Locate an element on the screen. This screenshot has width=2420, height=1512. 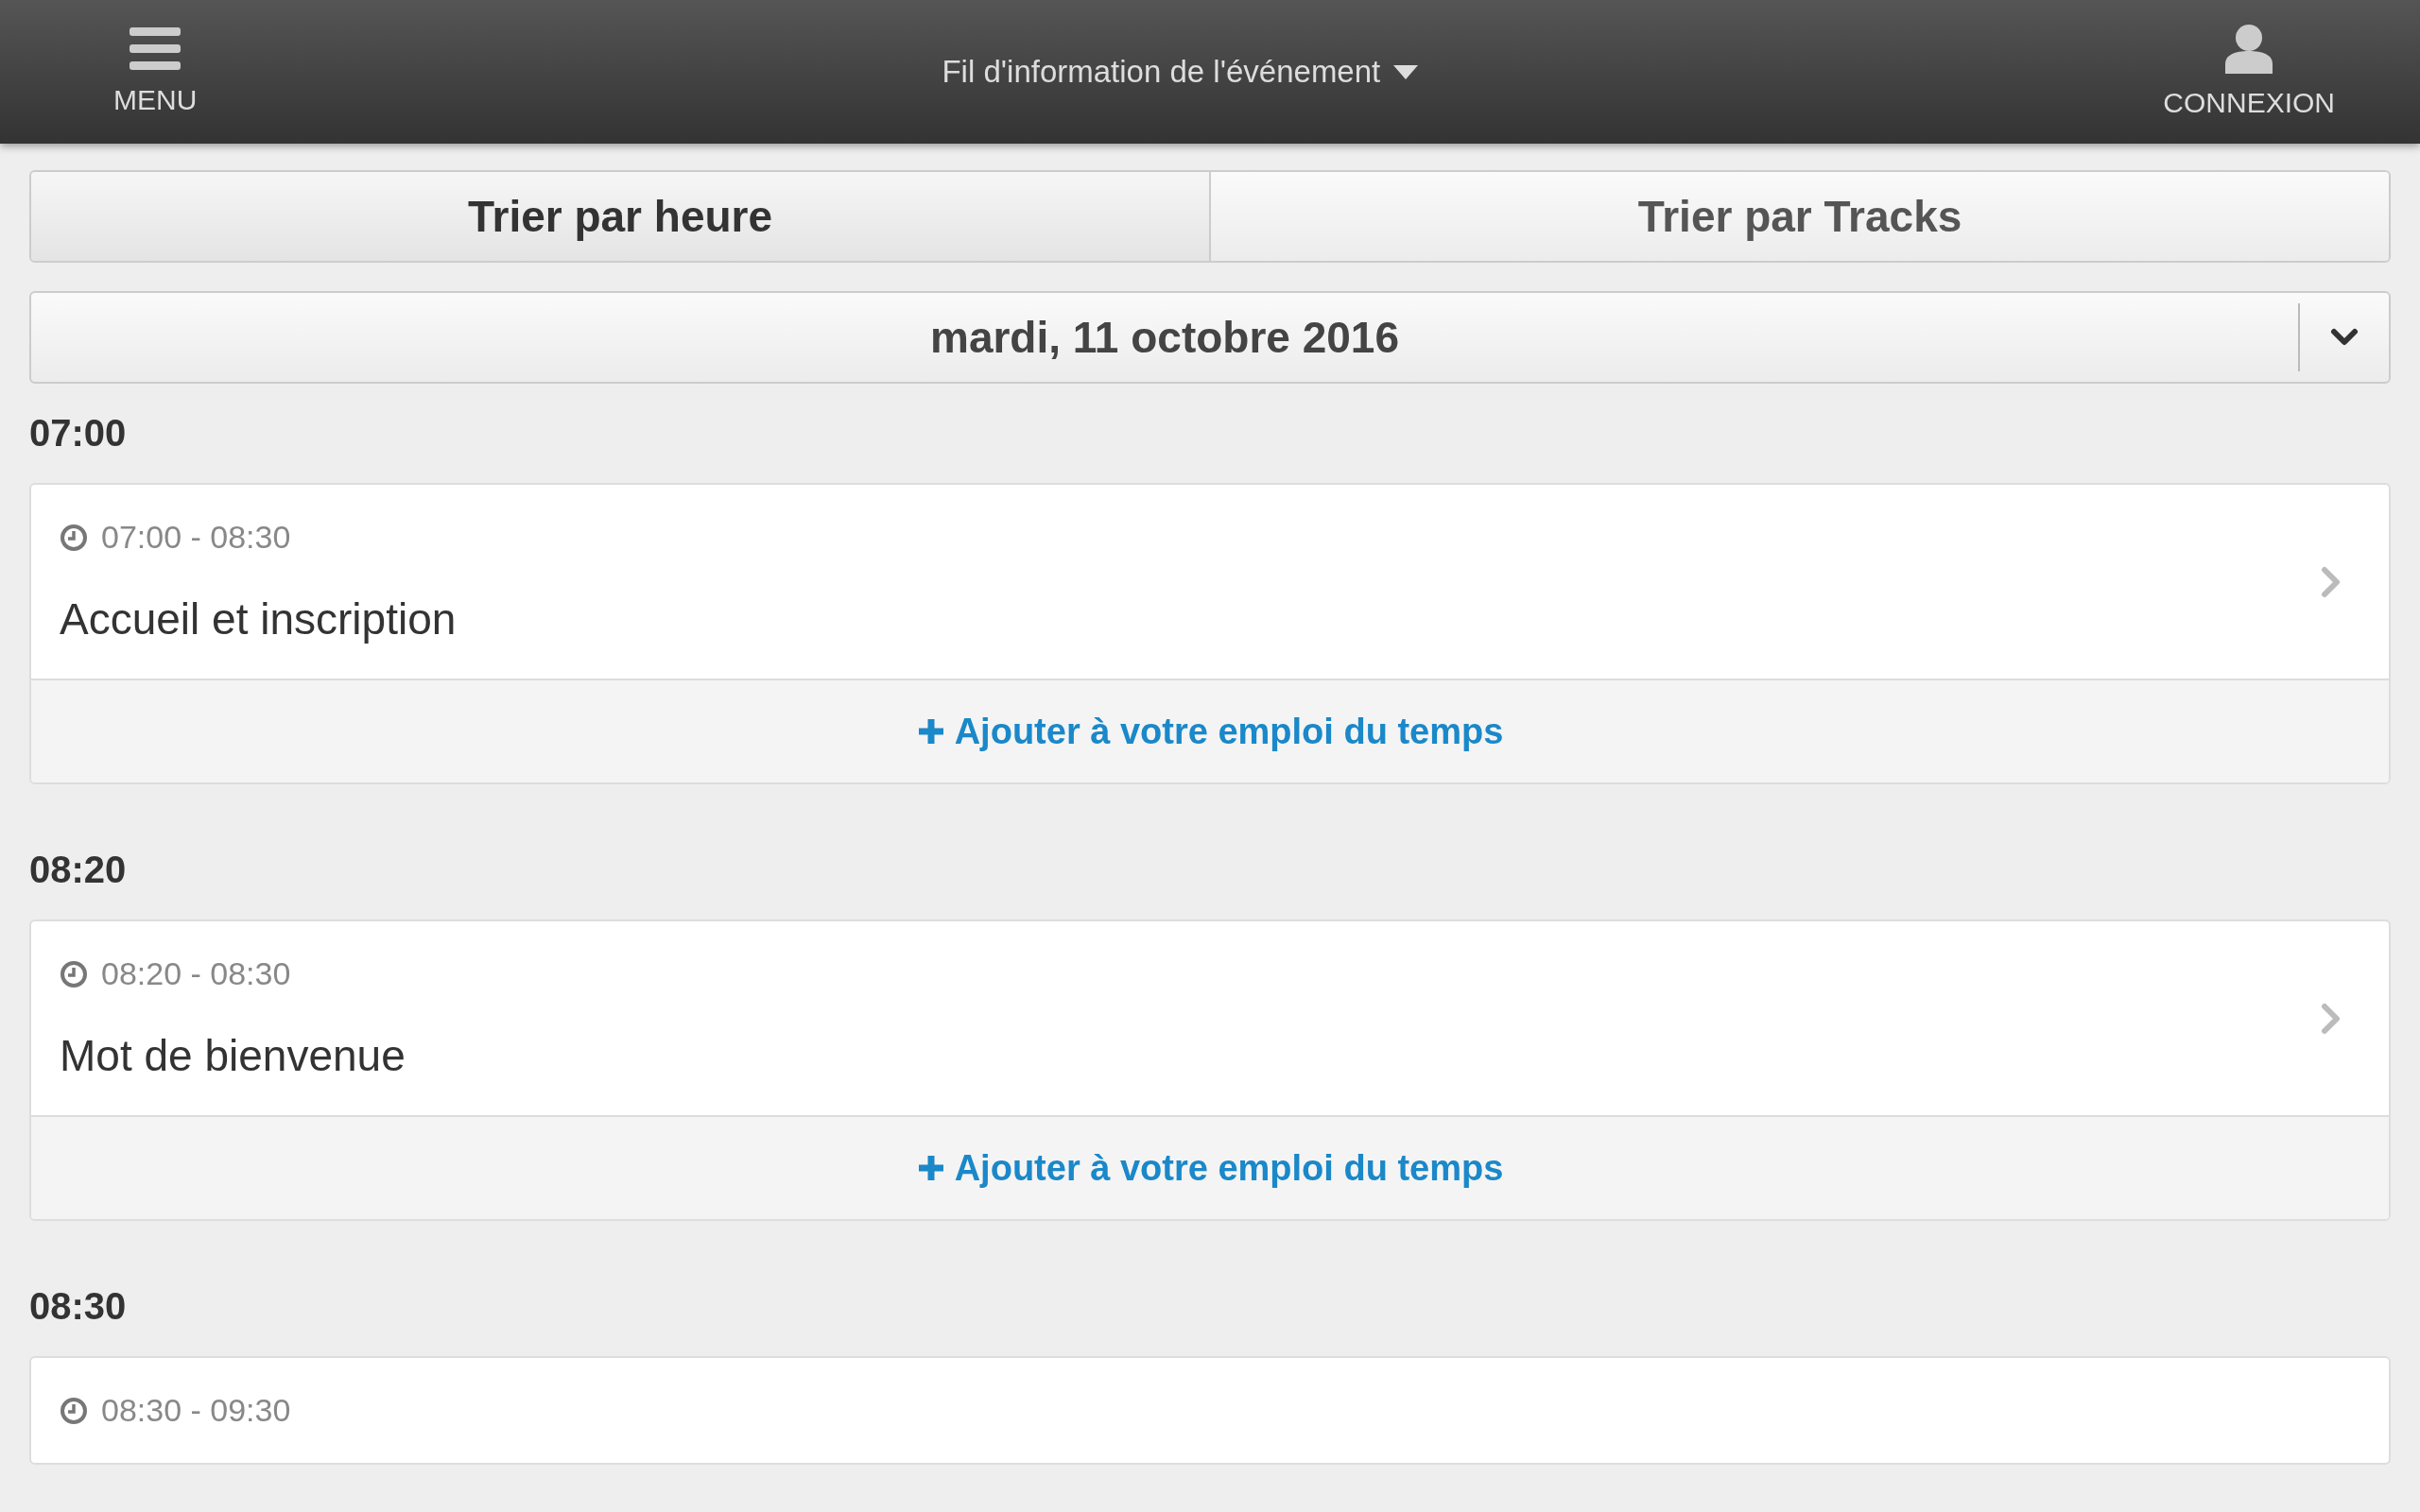
sort-tab: Trier par heure is located at coordinates (620, 216).